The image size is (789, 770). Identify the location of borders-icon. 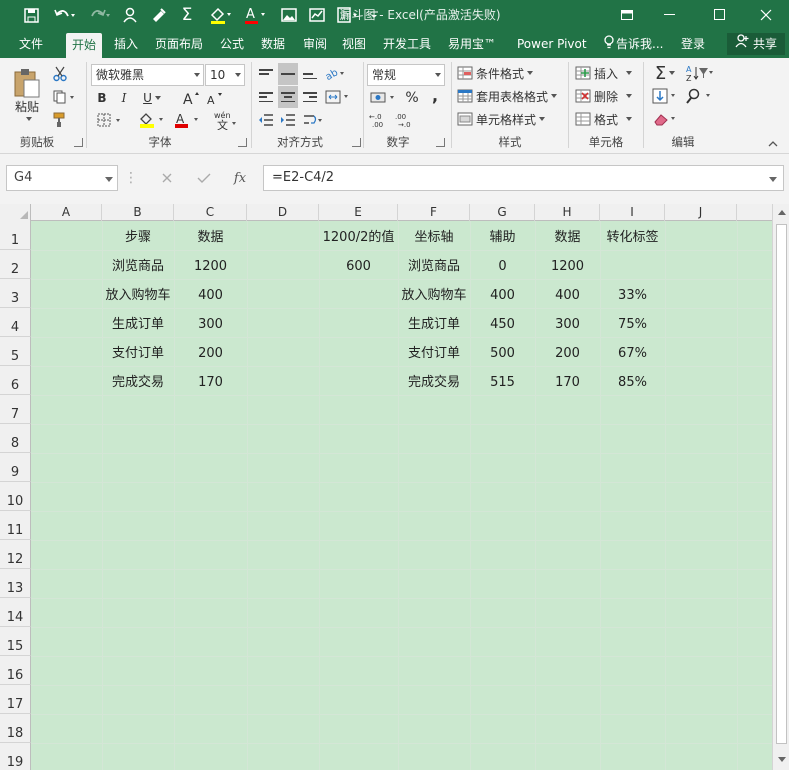
(110, 120).